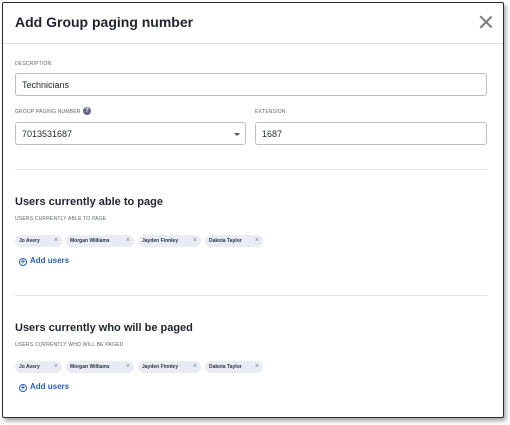  Describe the element at coordinates (251, 84) in the screenshot. I see `description-field: Technicians` at that location.